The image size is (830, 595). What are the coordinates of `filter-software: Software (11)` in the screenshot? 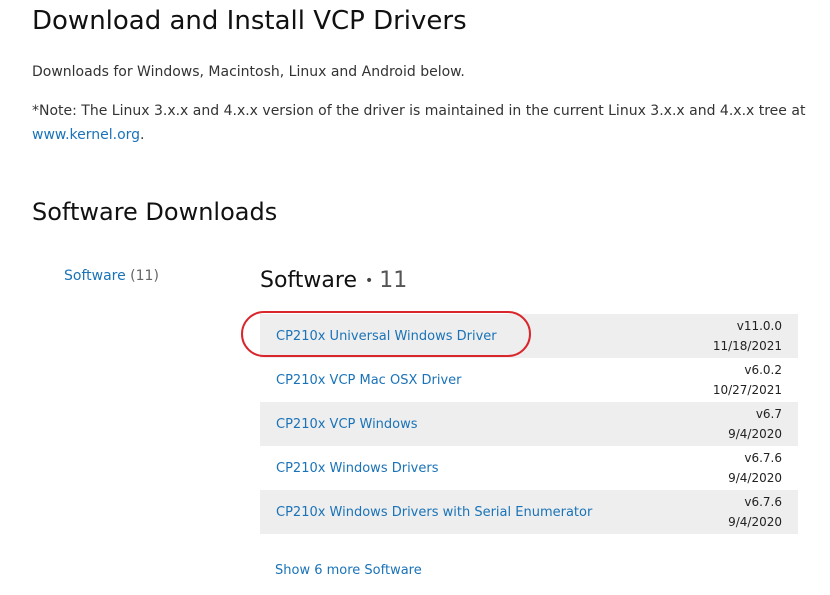 It's located at (111, 276).